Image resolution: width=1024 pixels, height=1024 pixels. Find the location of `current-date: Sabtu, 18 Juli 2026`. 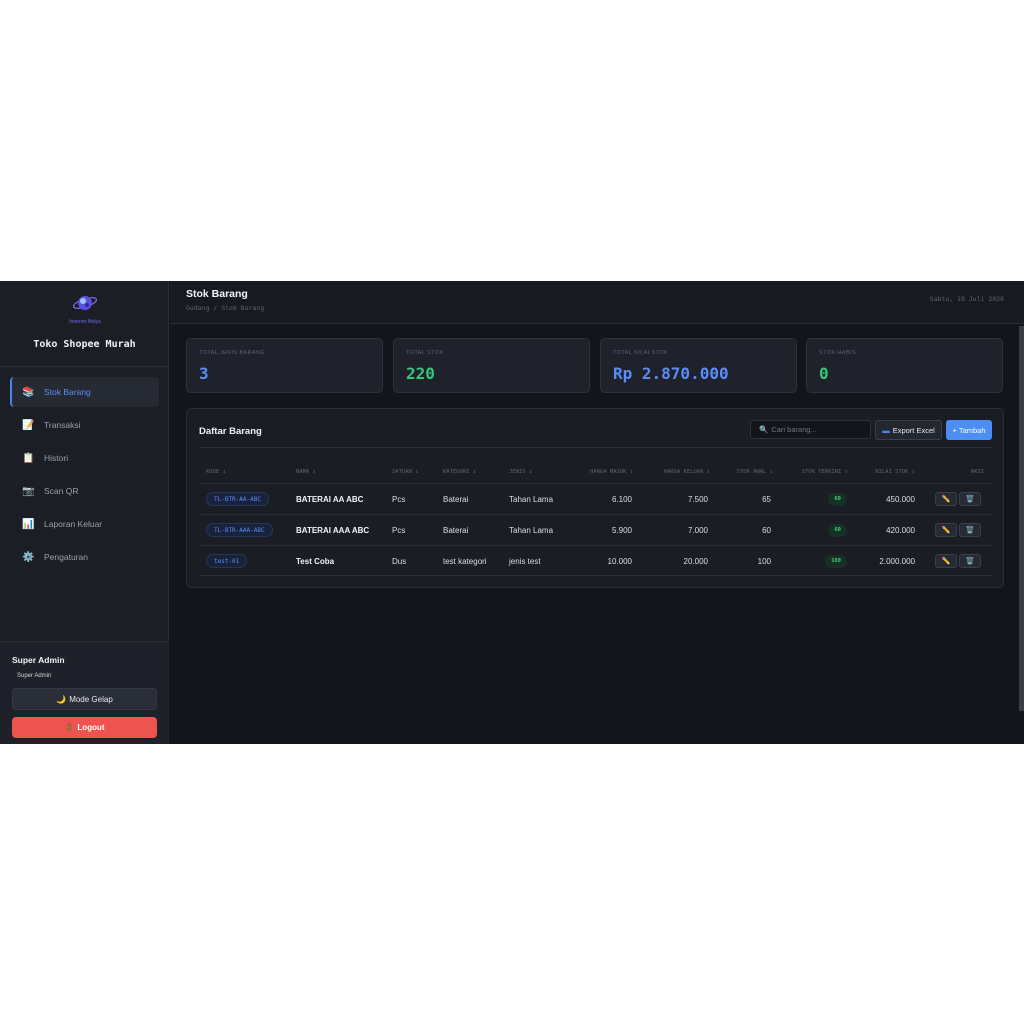

current-date: Sabtu, 18 Juli 2026 is located at coordinates (966, 299).